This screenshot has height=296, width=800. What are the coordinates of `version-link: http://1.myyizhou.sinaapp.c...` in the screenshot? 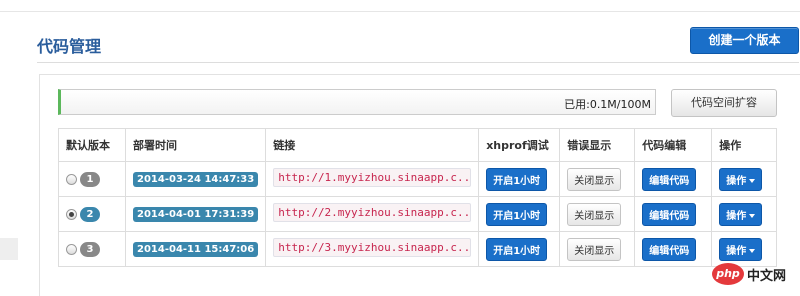 It's located at (372, 177).